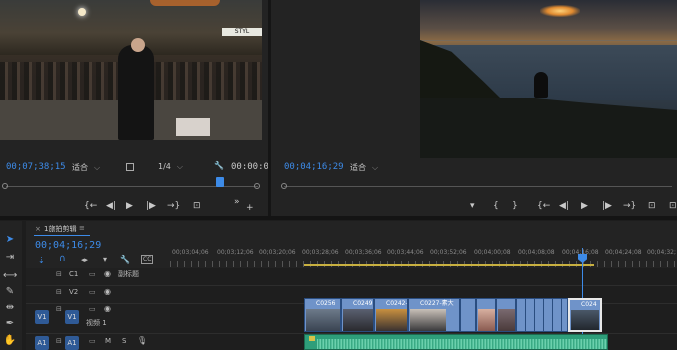  Describe the element at coordinates (277, 252) in the screenshot. I see `ruler-label: 00;03;20;06` at that location.